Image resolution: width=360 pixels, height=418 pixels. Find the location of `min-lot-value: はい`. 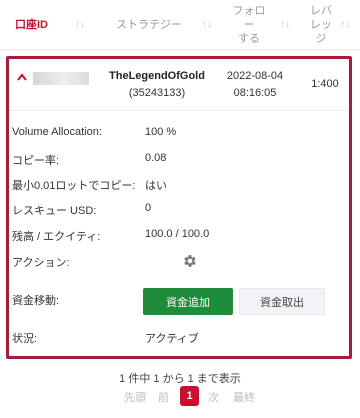

min-lot-value: はい is located at coordinates (156, 186).